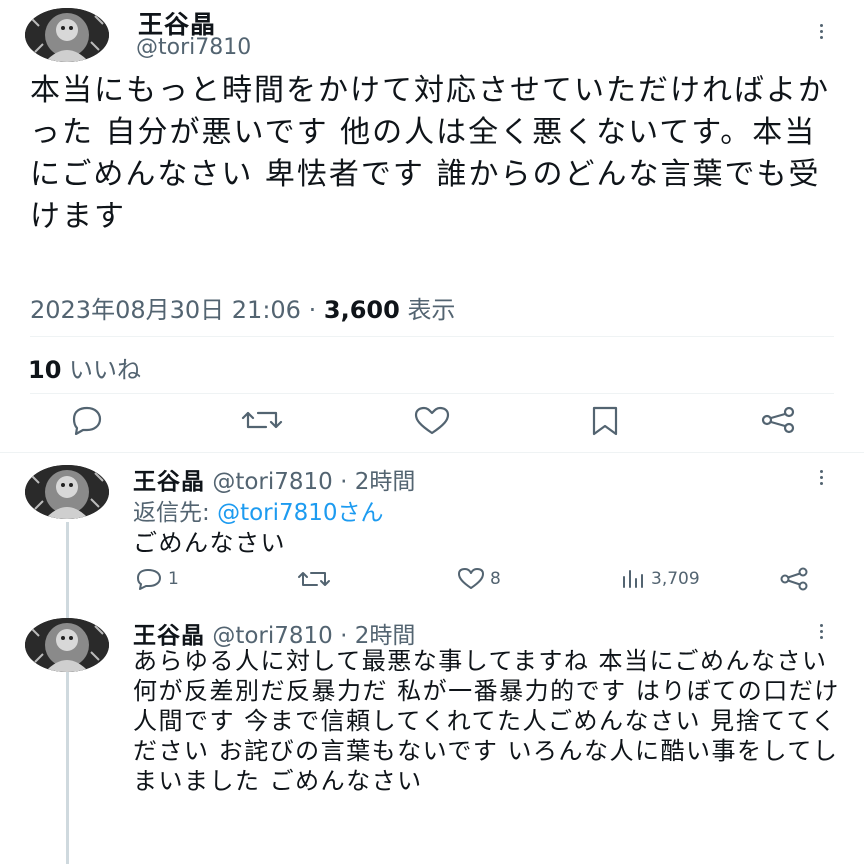  What do you see at coordinates (633, 579) in the screenshot?
I see `views-icon` at bounding box center [633, 579].